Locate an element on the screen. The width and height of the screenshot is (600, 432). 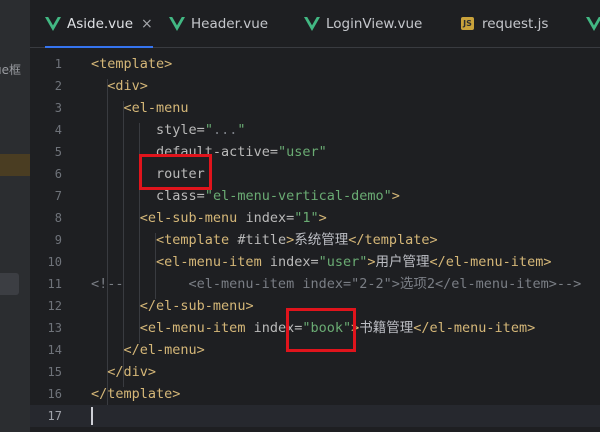
code-text: </template> is located at coordinates (135, 394).